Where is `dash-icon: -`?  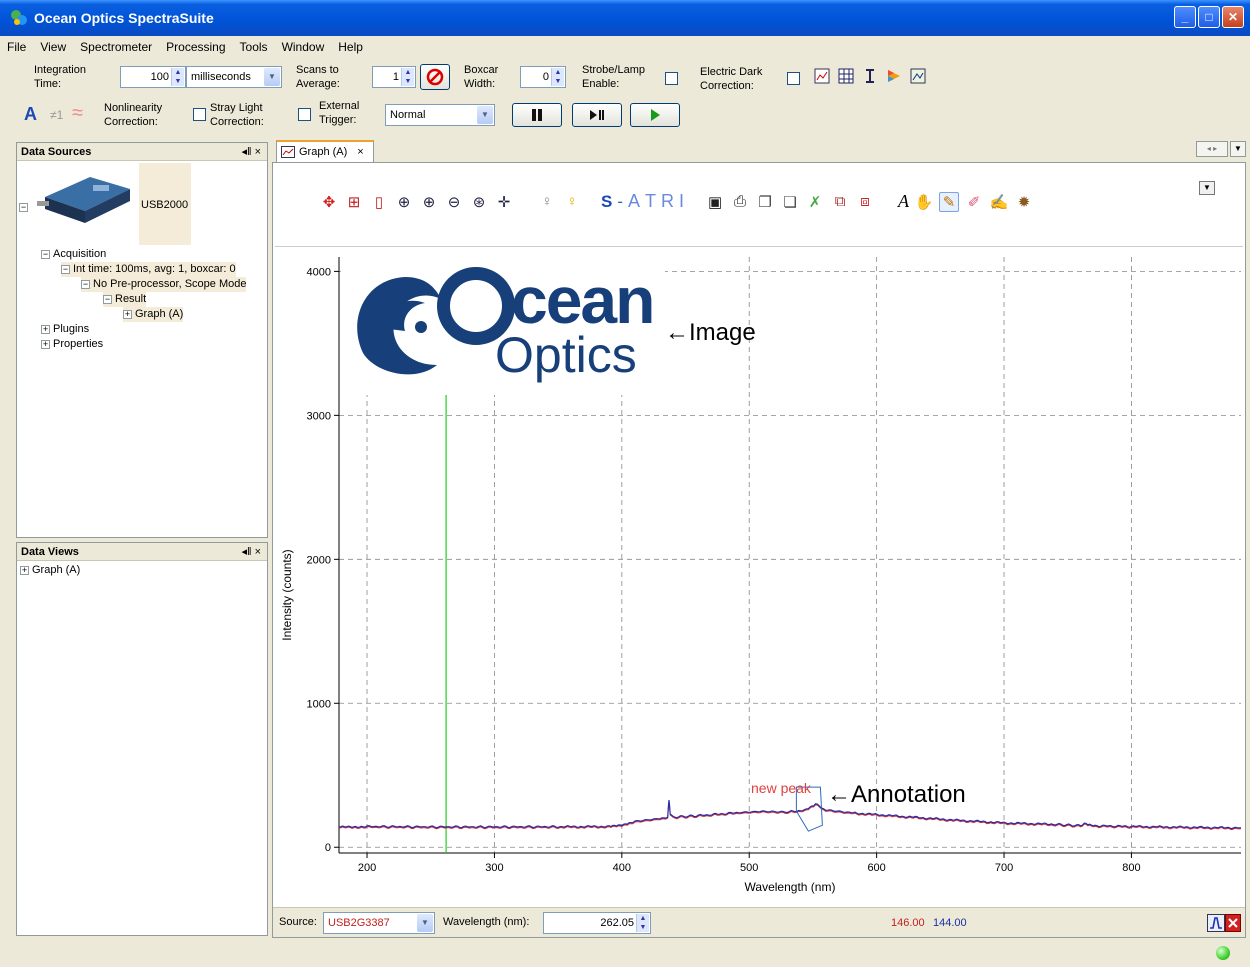
dash-icon: - is located at coordinates (620, 202).